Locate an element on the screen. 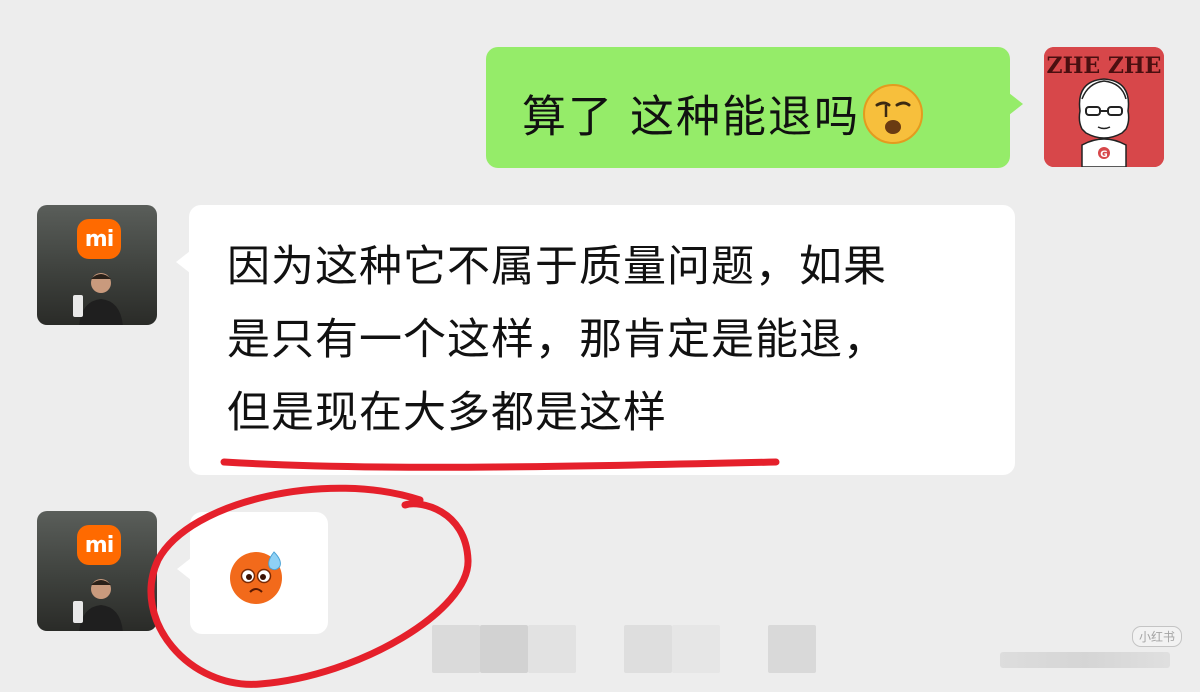 The height and width of the screenshot is (692, 1200). avatar-initial: G is located at coordinates (1103, 155).